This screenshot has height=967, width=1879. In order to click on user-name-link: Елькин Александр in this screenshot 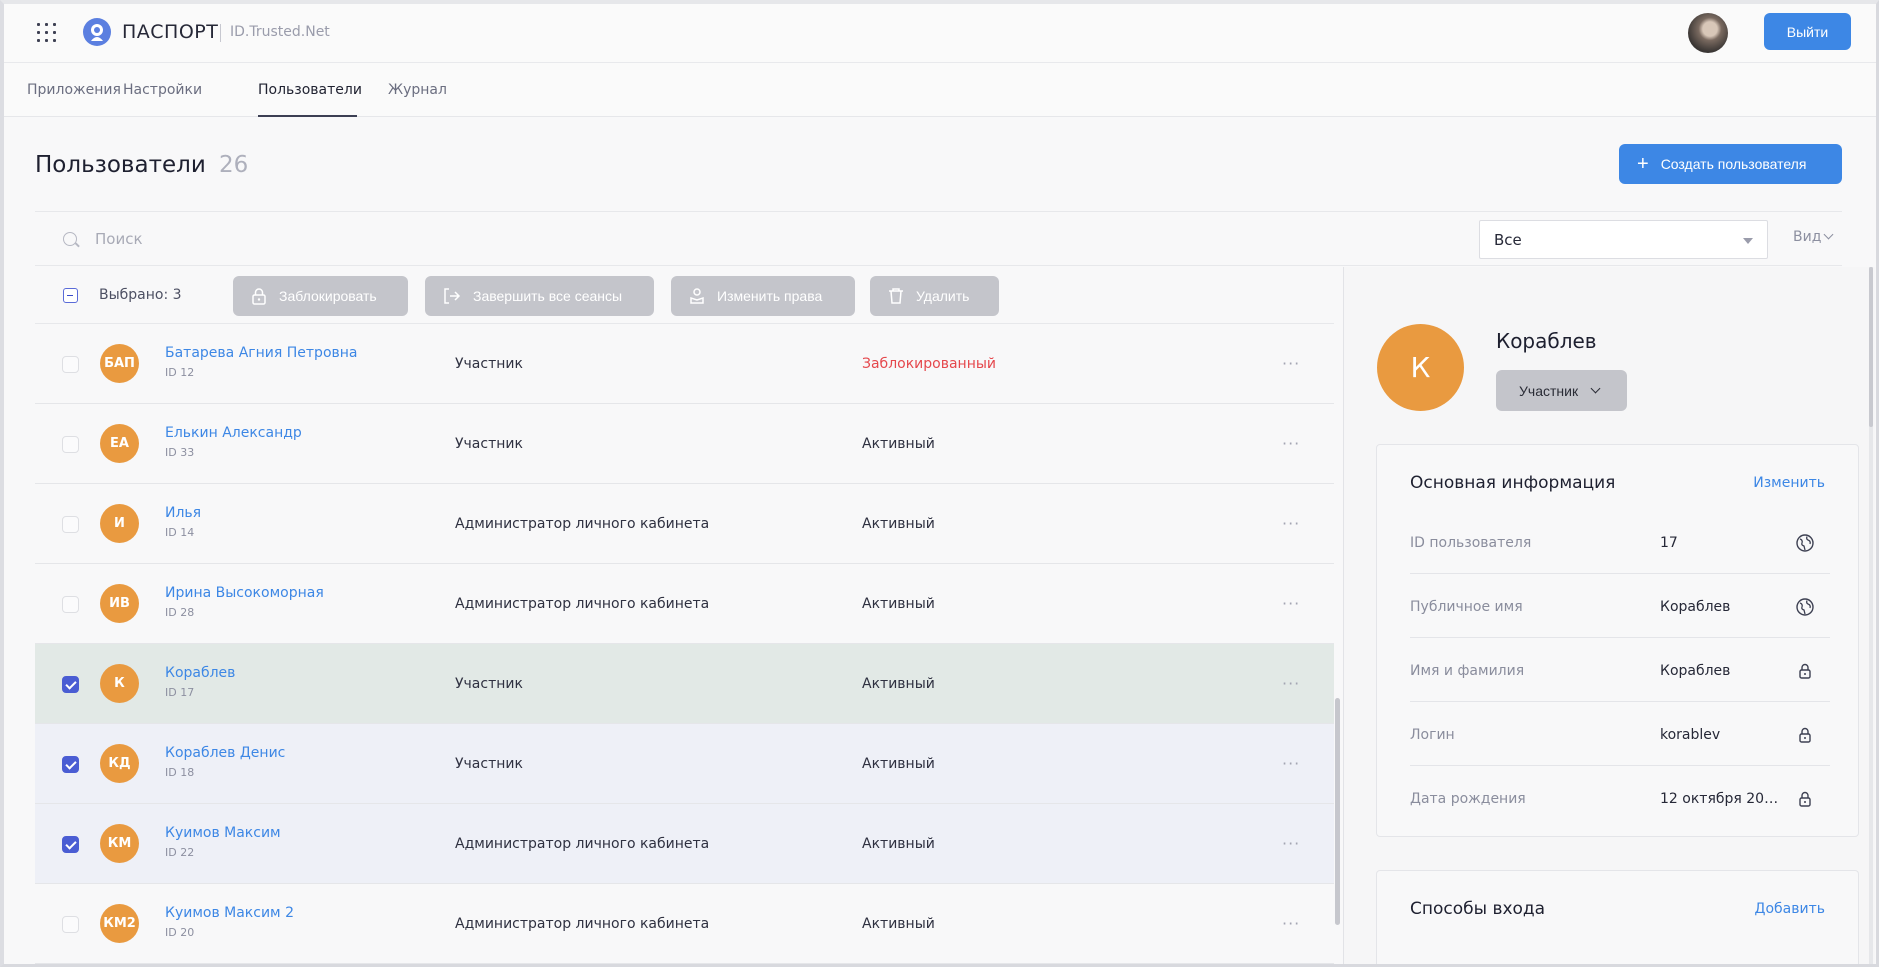, I will do `click(233, 433)`.